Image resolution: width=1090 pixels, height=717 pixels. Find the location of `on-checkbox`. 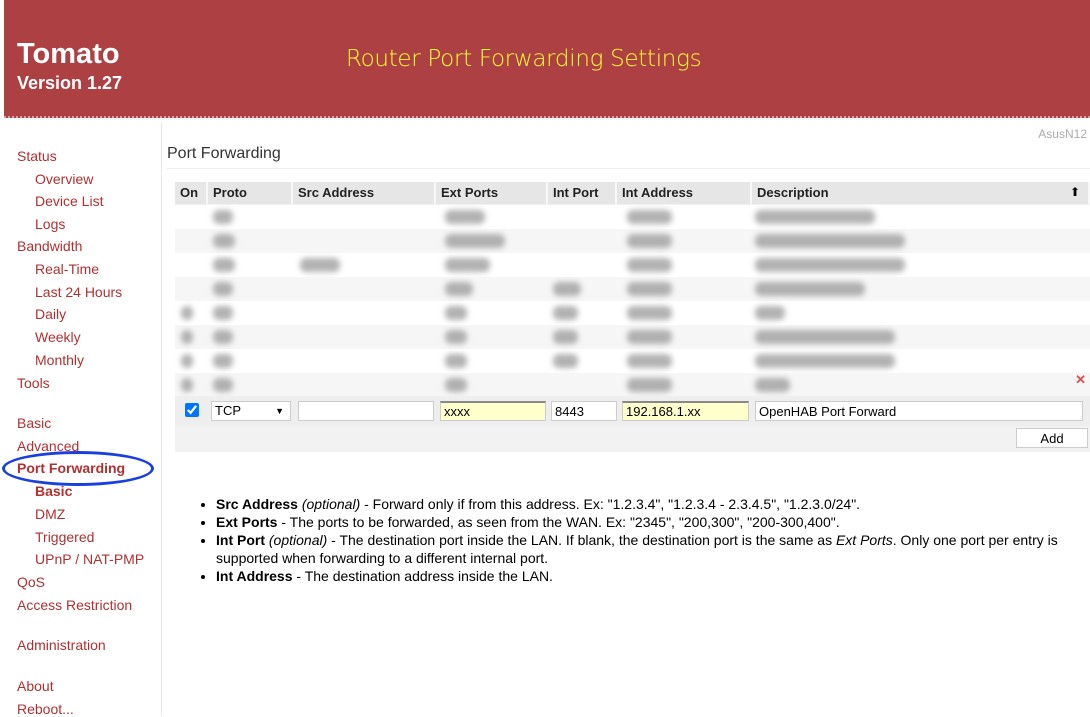

on-checkbox is located at coordinates (192, 410).